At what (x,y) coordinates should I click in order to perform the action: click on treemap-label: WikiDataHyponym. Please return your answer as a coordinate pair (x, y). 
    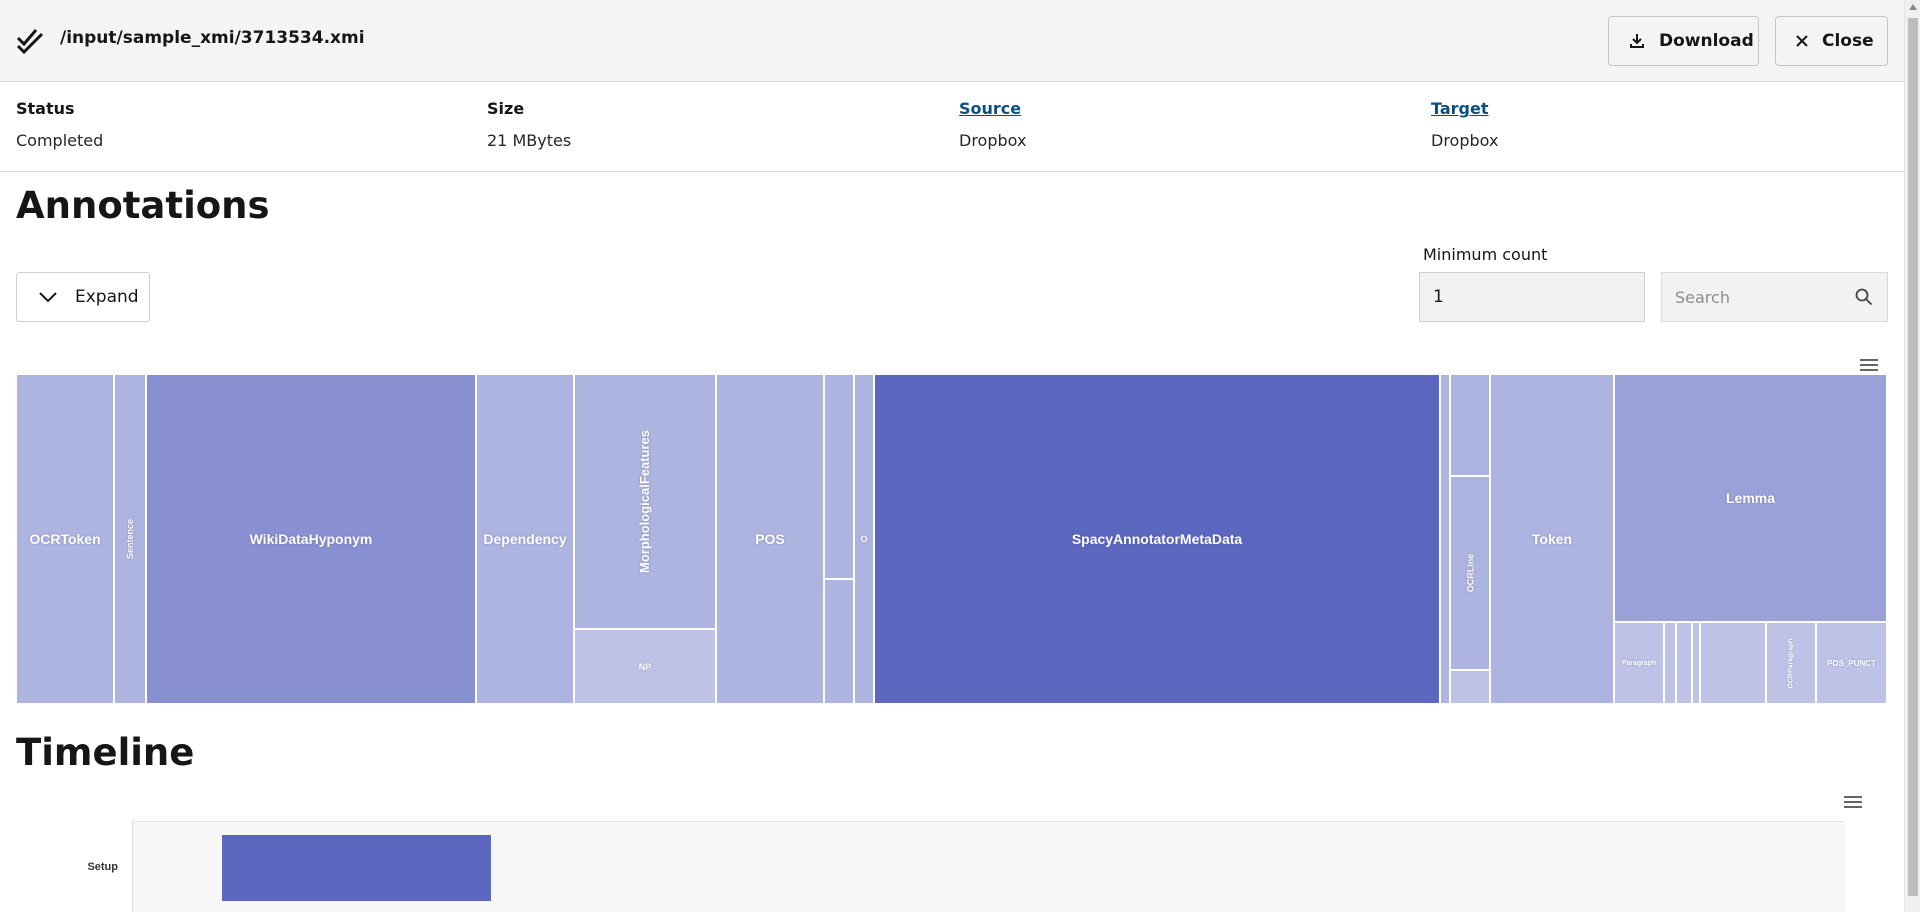
    Looking at the image, I should click on (311, 539).